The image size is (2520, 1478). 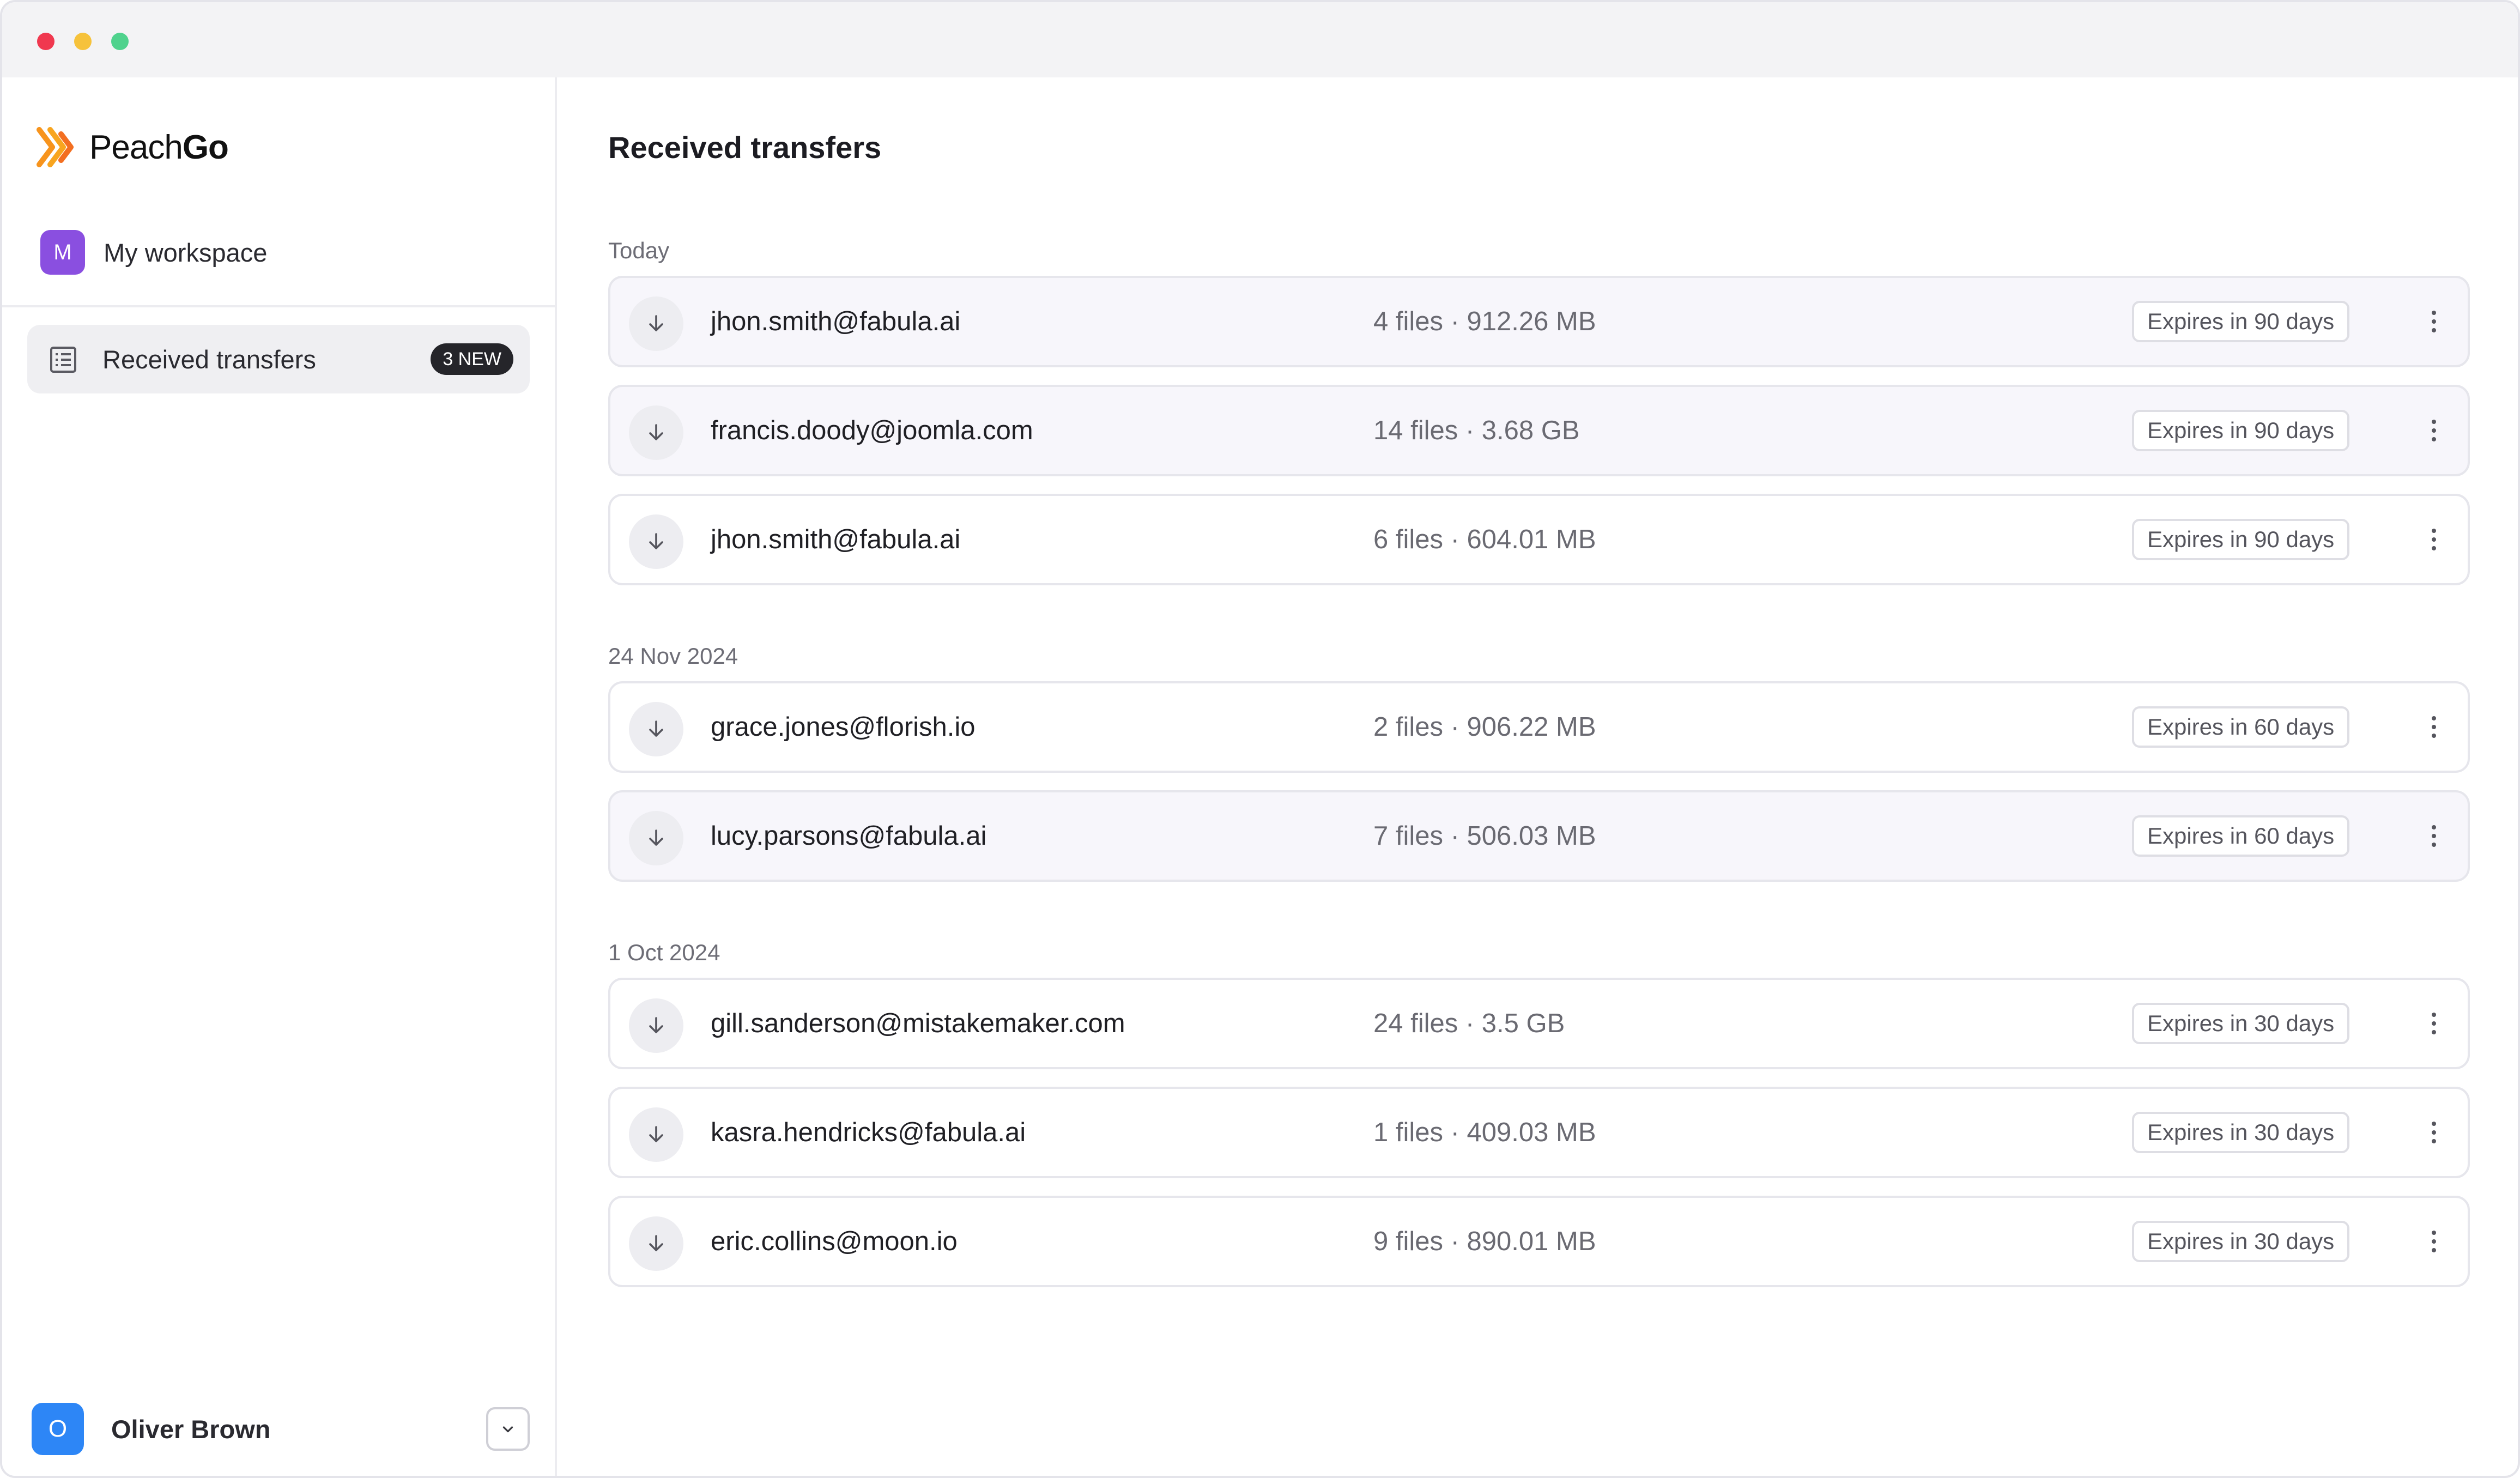 What do you see at coordinates (834, 1242) in the screenshot?
I see `sender-email: eric.collins@moon.io` at bounding box center [834, 1242].